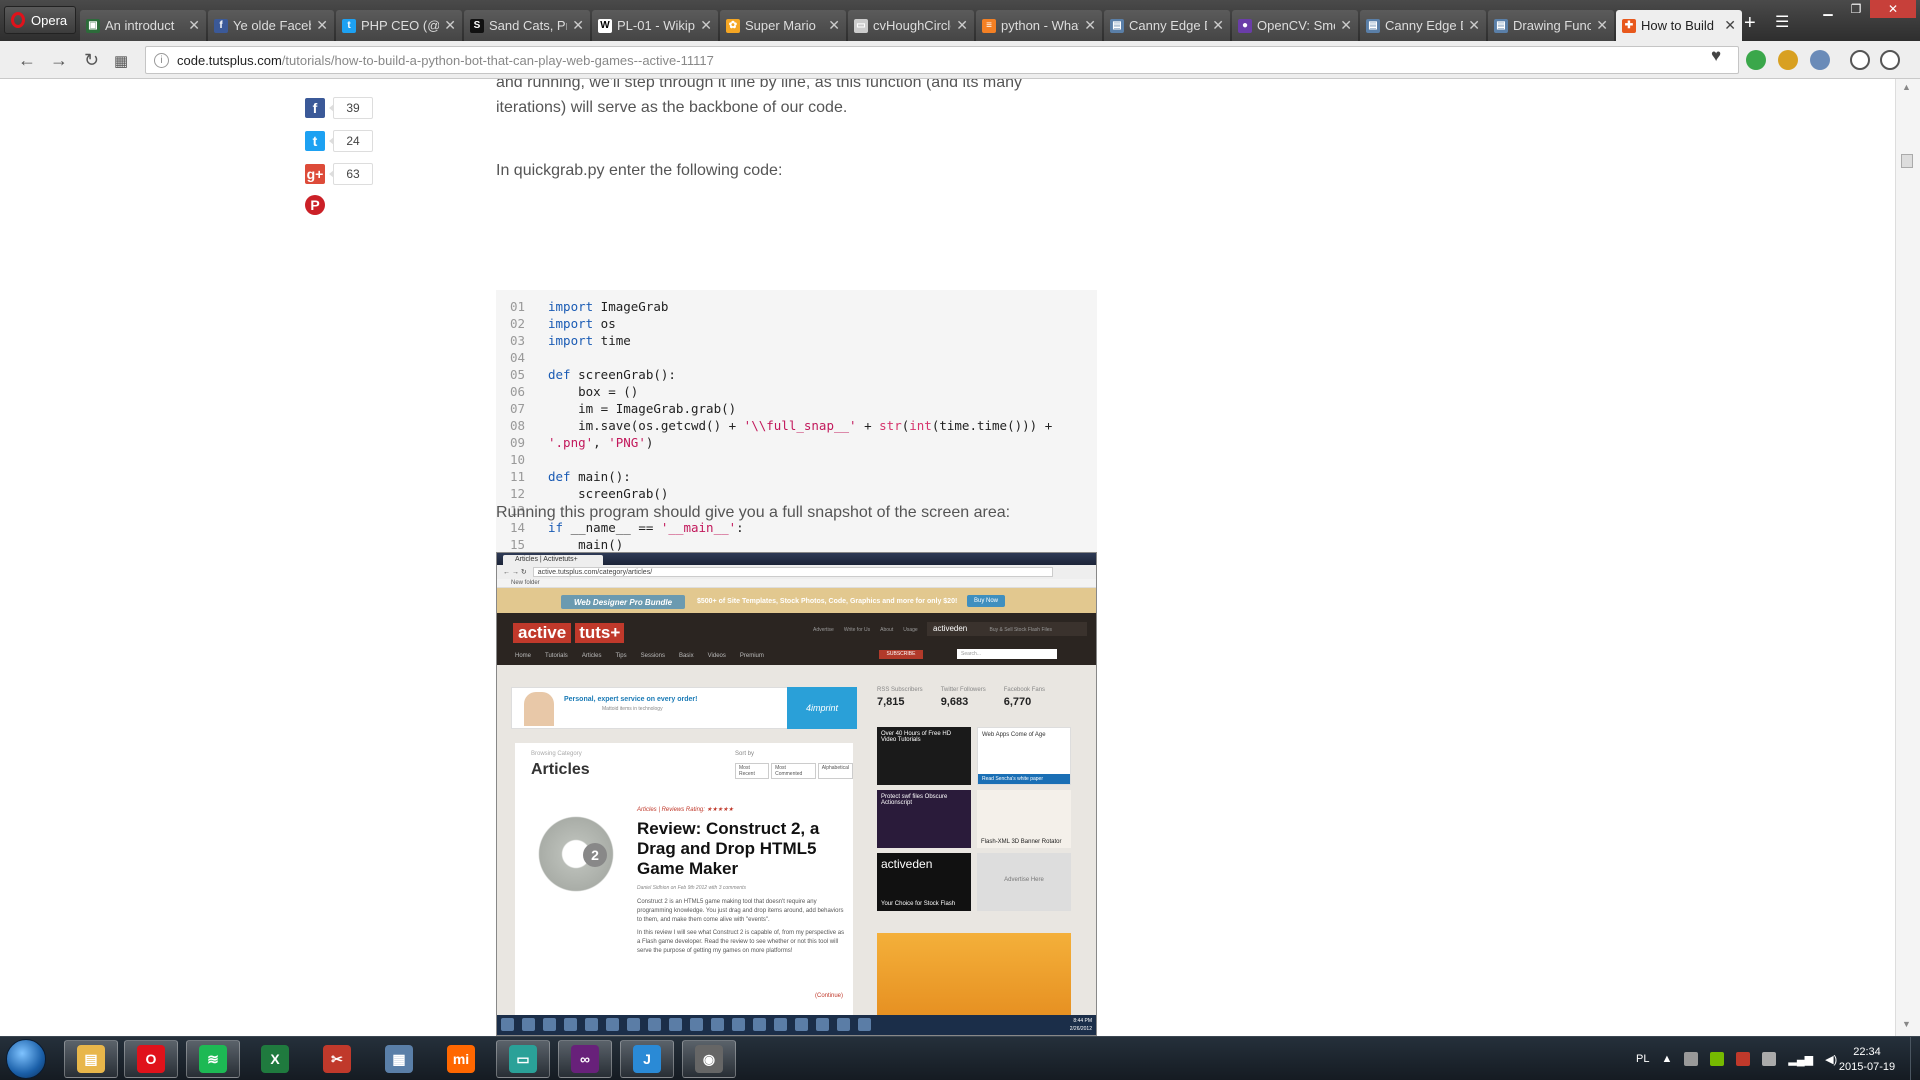 The image size is (1920, 1080). I want to click on share-twitter: t 24, so click(339, 141).